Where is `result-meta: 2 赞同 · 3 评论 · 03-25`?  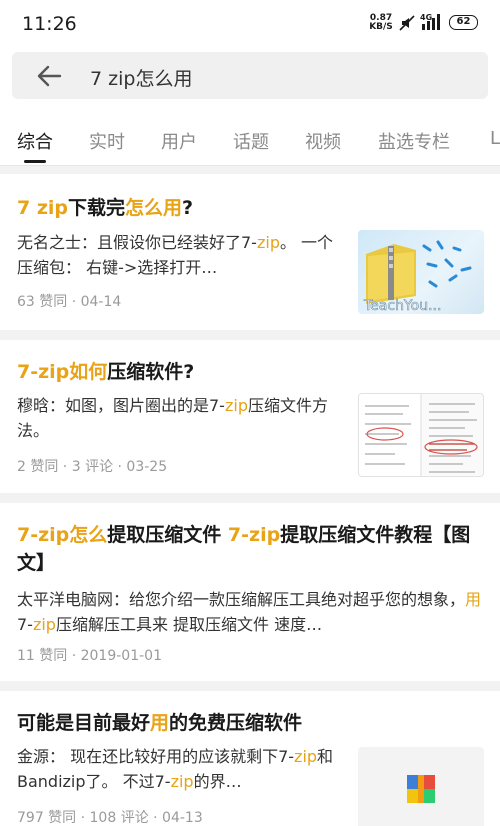
result-meta: 2 赞同 · 3 评论 · 03-25 is located at coordinates (92, 467).